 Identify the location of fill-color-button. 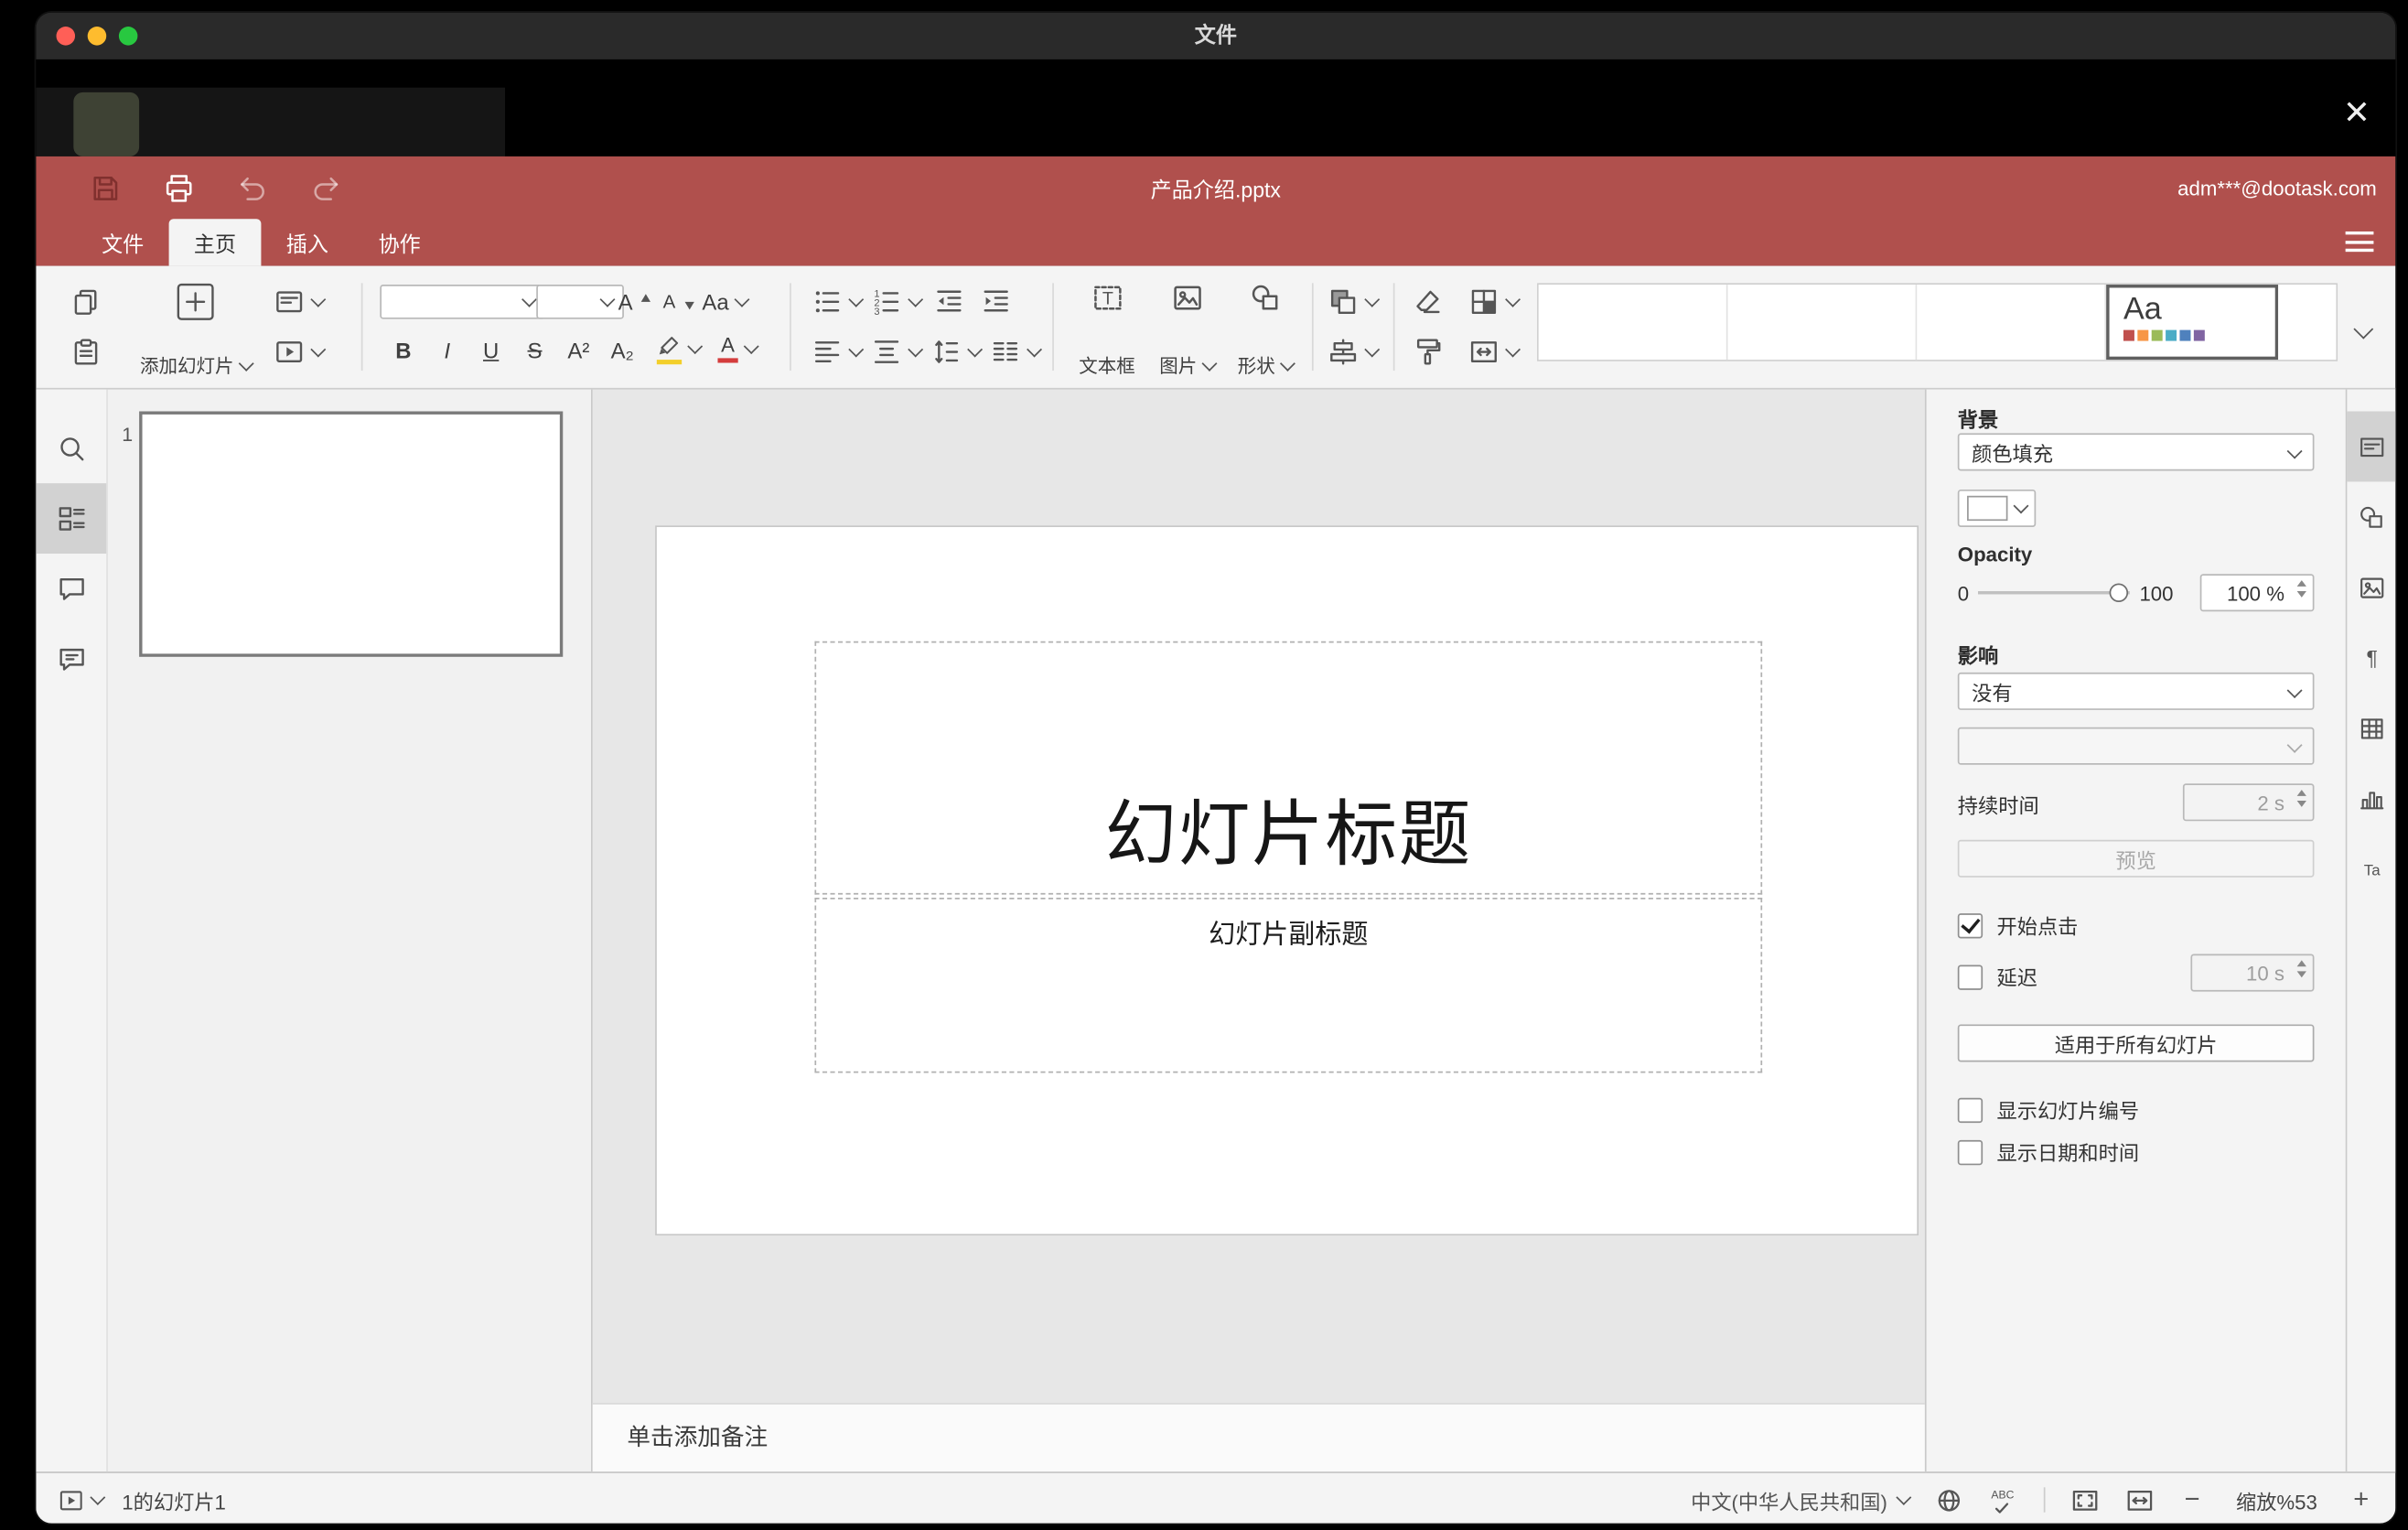
(1494, 301).